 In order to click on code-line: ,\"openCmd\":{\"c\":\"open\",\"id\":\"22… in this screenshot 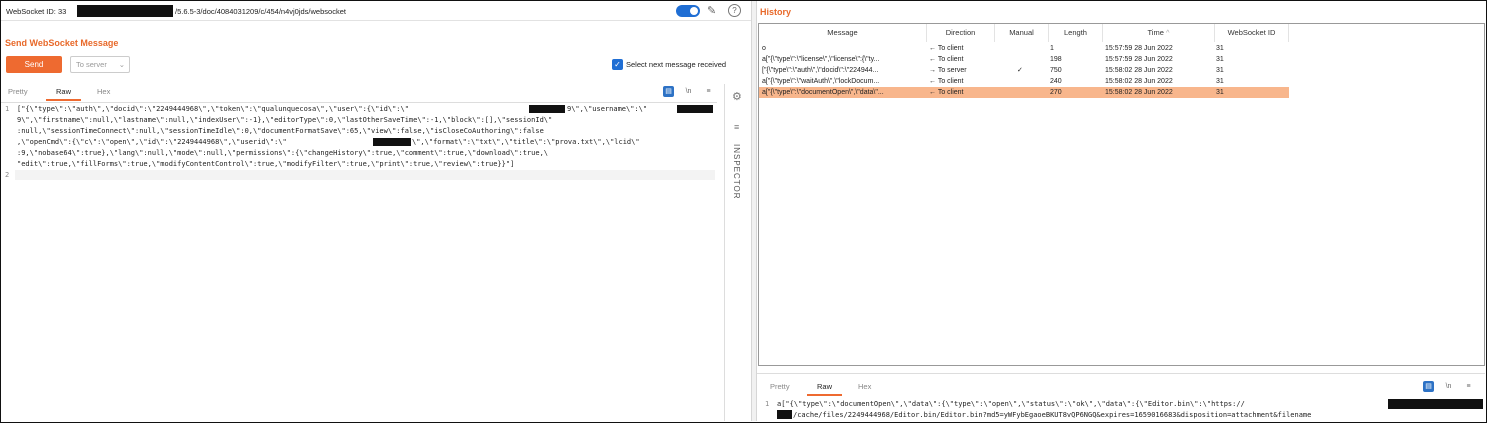, I will do `click(152, 142)`.